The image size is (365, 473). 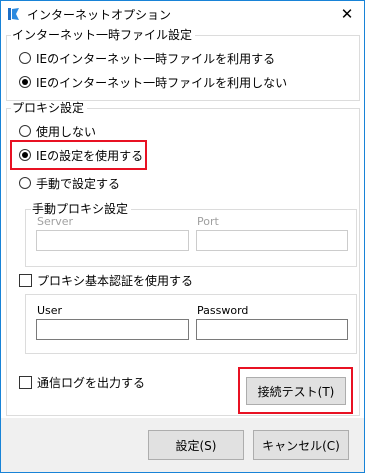 I want to click on radio-dot-selected, so click(x=25, y=82).